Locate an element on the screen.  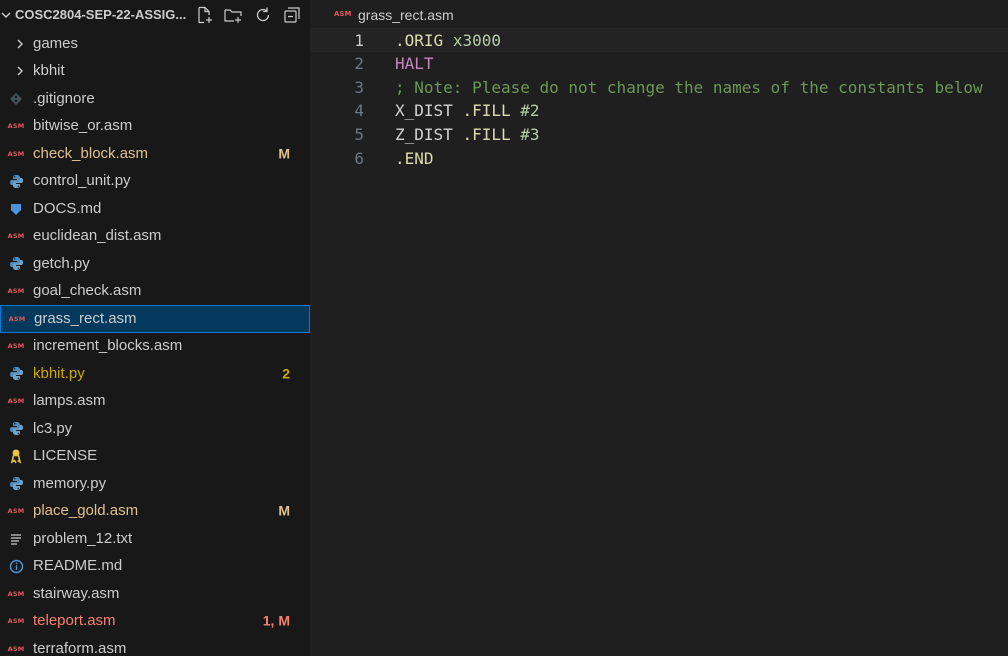
code-text: .ORIG x3000 is located at coordinates (448, 40).